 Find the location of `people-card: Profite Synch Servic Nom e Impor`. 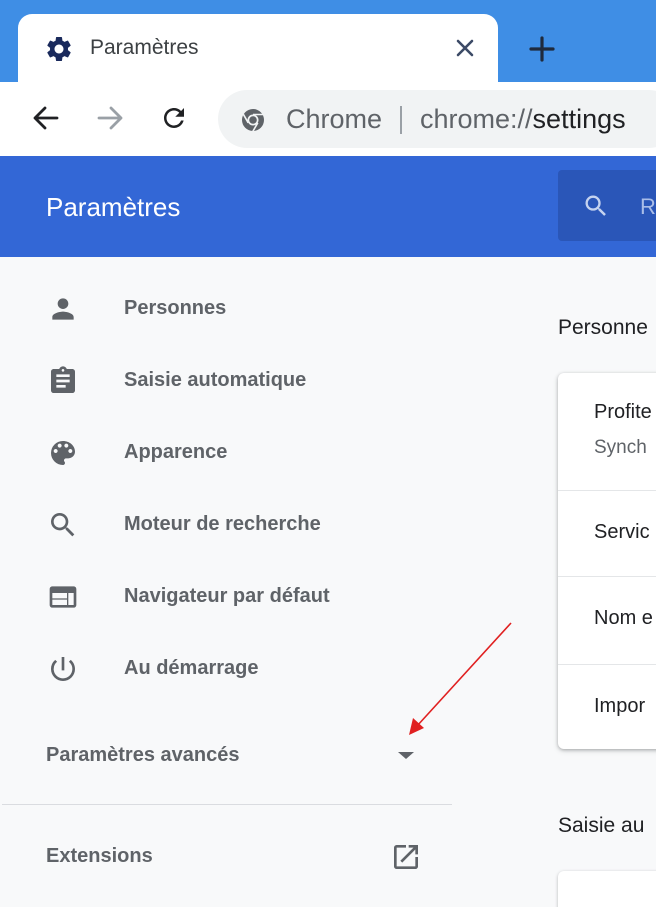

people-card: Profite Synch Servic Nom e Impor is located at coordinates (607, 561).